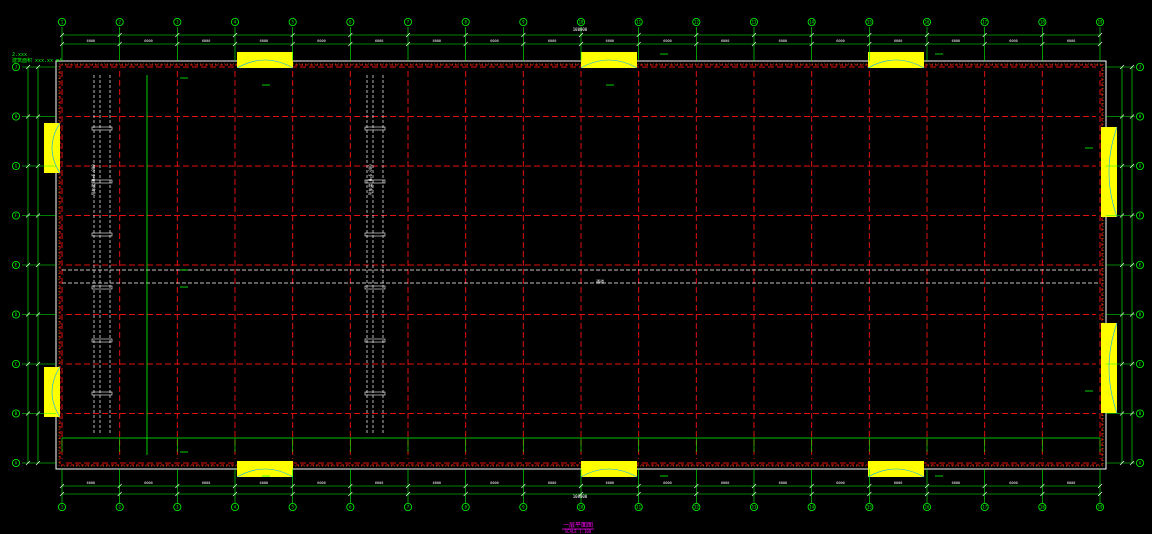 This screenshot has width=1152, height=534. Describe the element at coordinates (580, 29) in the screenshot. I see `dim-overall-top: 108000` at that location.